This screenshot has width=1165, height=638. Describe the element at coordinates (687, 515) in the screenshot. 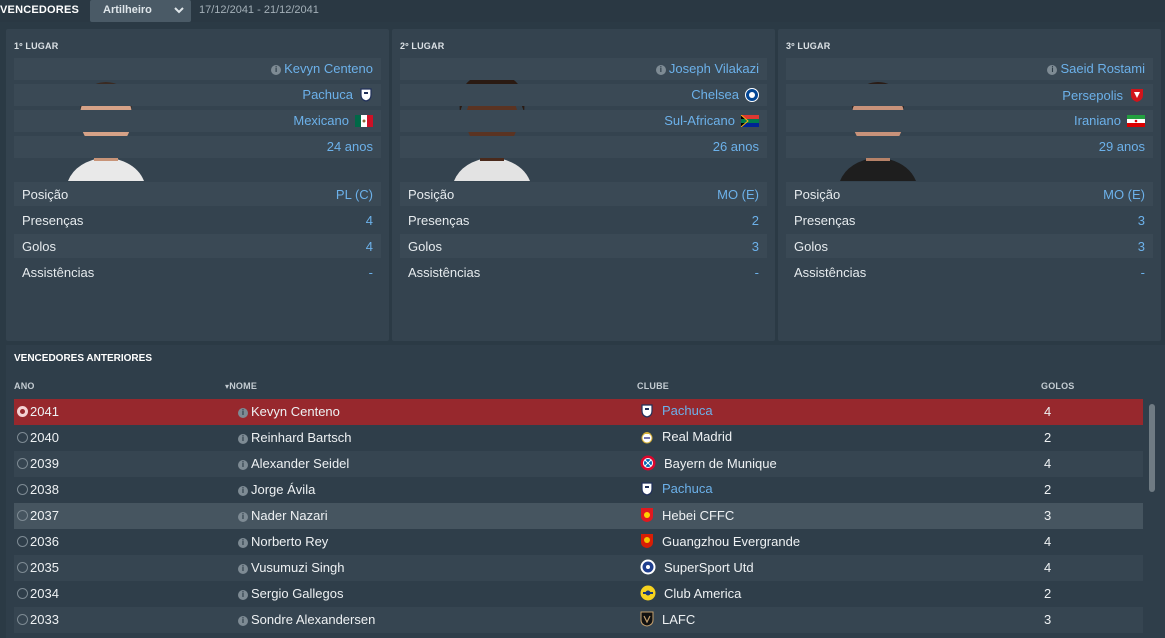

I see `club-cell: Hebei CFFC` at that location.